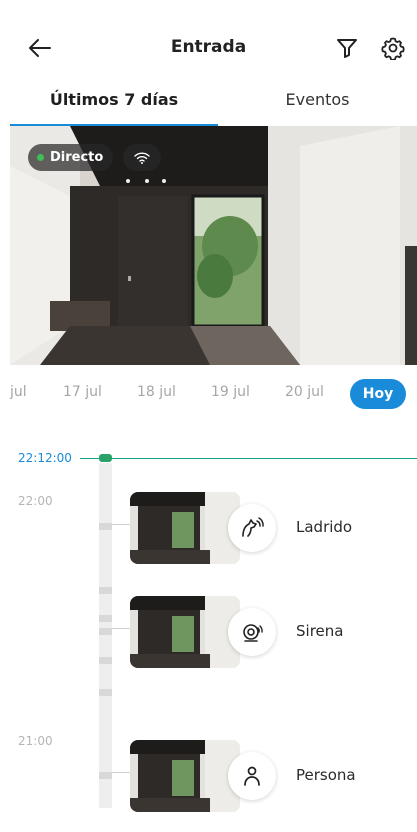  What do you see at coordinates (156, 392) in the screenshot?
I see `date-item: 18 jul` at bounding box center [156, 392].